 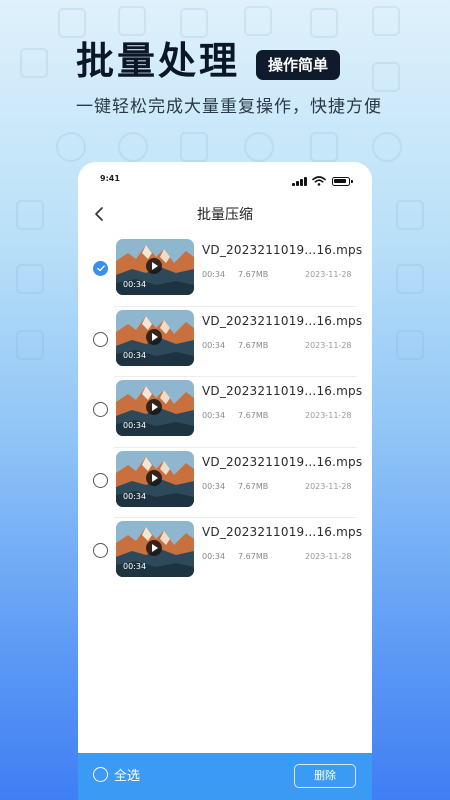 What do you see at coordinates (225, 180) in the screenshot?
I see `status-bar: 9:41` at bounding box center [225, 180].